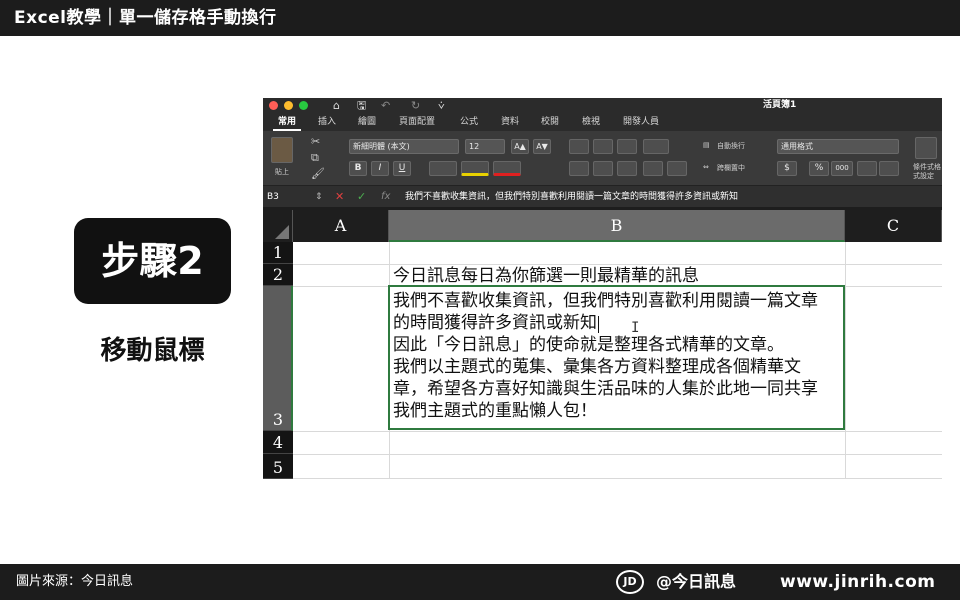 Image resolution: width=960 pixels, height=600 pixels. What do you see at coordinates (282, 172) in the screenshot?
I see `paste-label: 貼上` at bounding box center [282, 172].